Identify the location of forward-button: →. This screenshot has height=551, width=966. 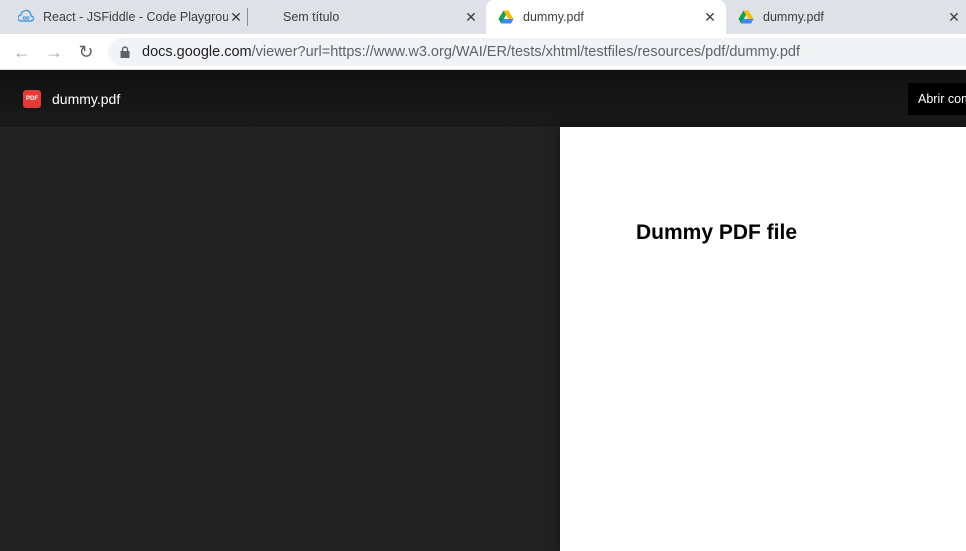
(54, 52).